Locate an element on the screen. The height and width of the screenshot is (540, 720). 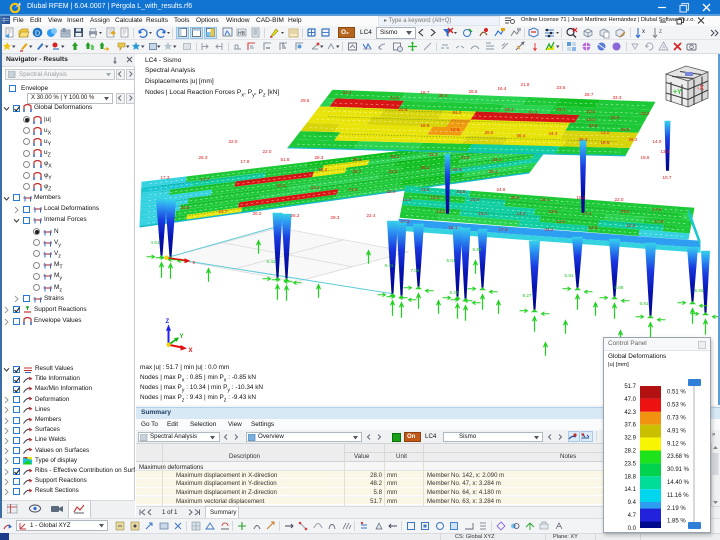
svg-text: 29.2 is located at coordinates (424, 166).